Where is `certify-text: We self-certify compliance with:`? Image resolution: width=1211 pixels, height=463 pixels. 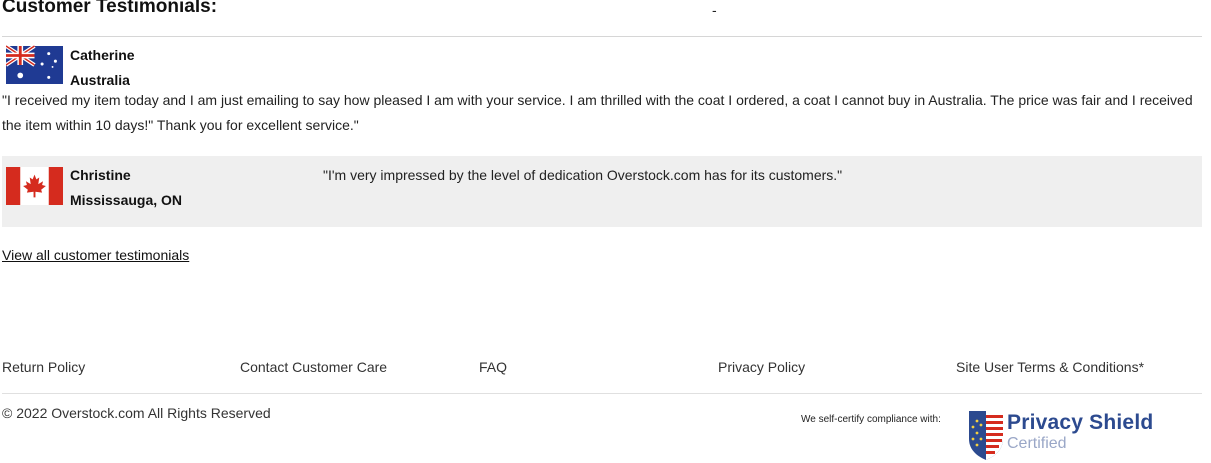
certify-text: We self-certify compliance with: is located at coordinates (871, 419).